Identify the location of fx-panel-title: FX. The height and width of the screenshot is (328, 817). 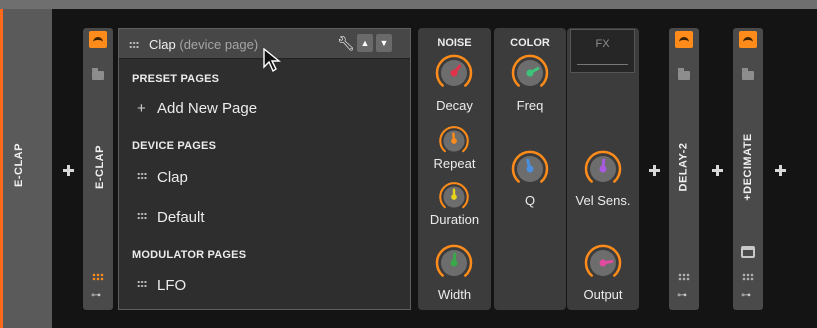
(602, 44).